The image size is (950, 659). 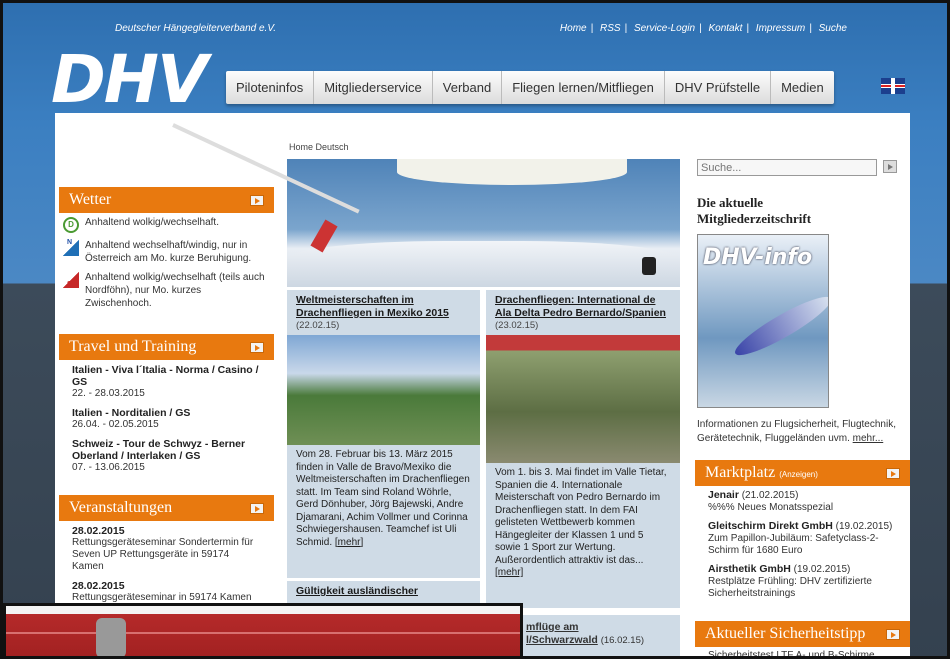 What do you see at coordinates (129, 79) in the screenshot?
I see `logo-text: DHV` at bounding box center [129, 79].